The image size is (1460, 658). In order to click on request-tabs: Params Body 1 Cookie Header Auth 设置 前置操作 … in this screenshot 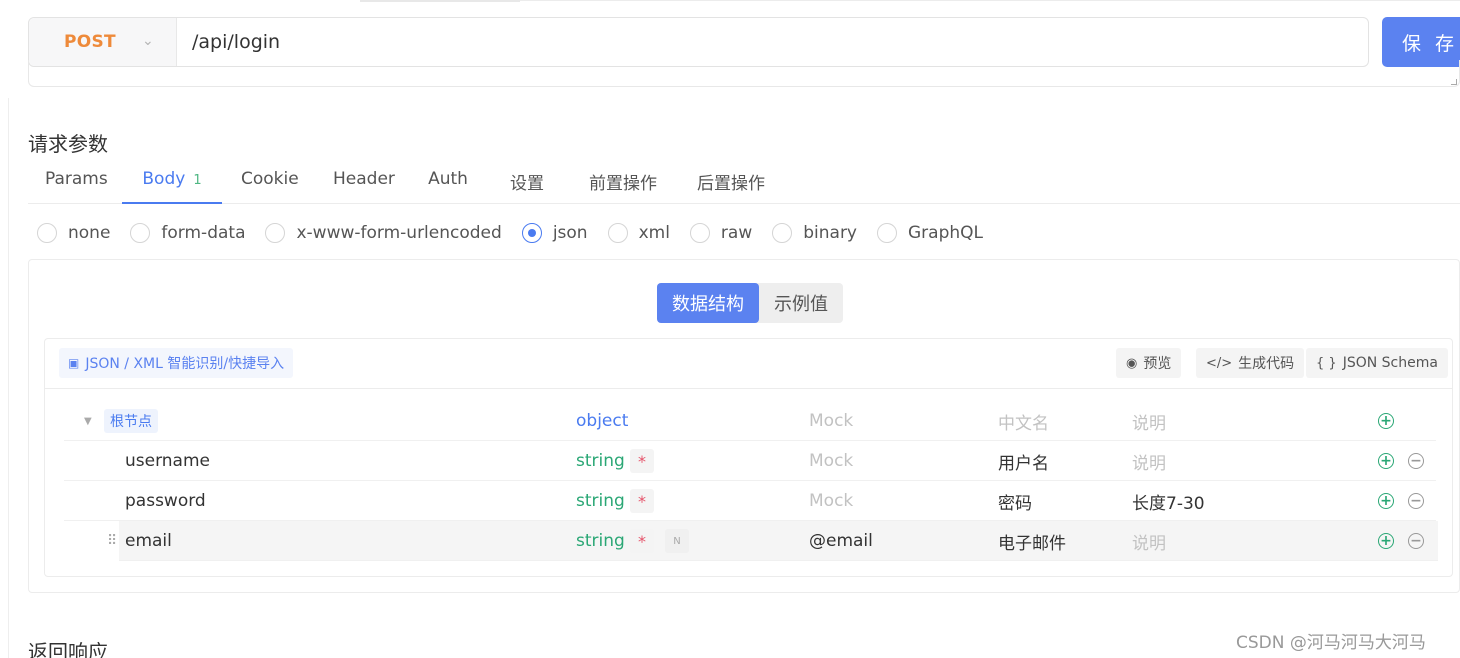, I will do `click(744, 183)`.